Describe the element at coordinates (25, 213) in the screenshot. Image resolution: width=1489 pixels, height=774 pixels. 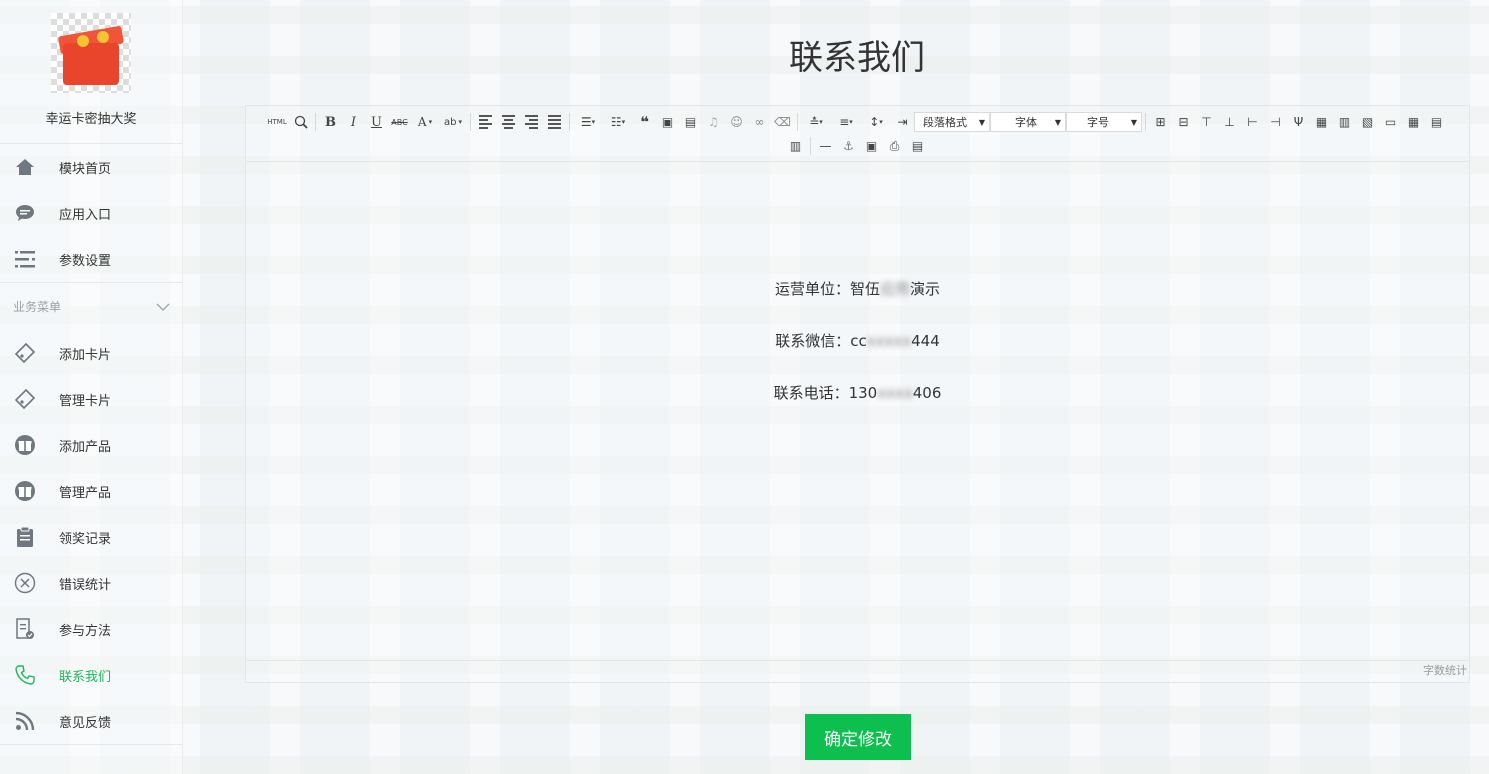
I see `chat-bubble-icon` at that location.